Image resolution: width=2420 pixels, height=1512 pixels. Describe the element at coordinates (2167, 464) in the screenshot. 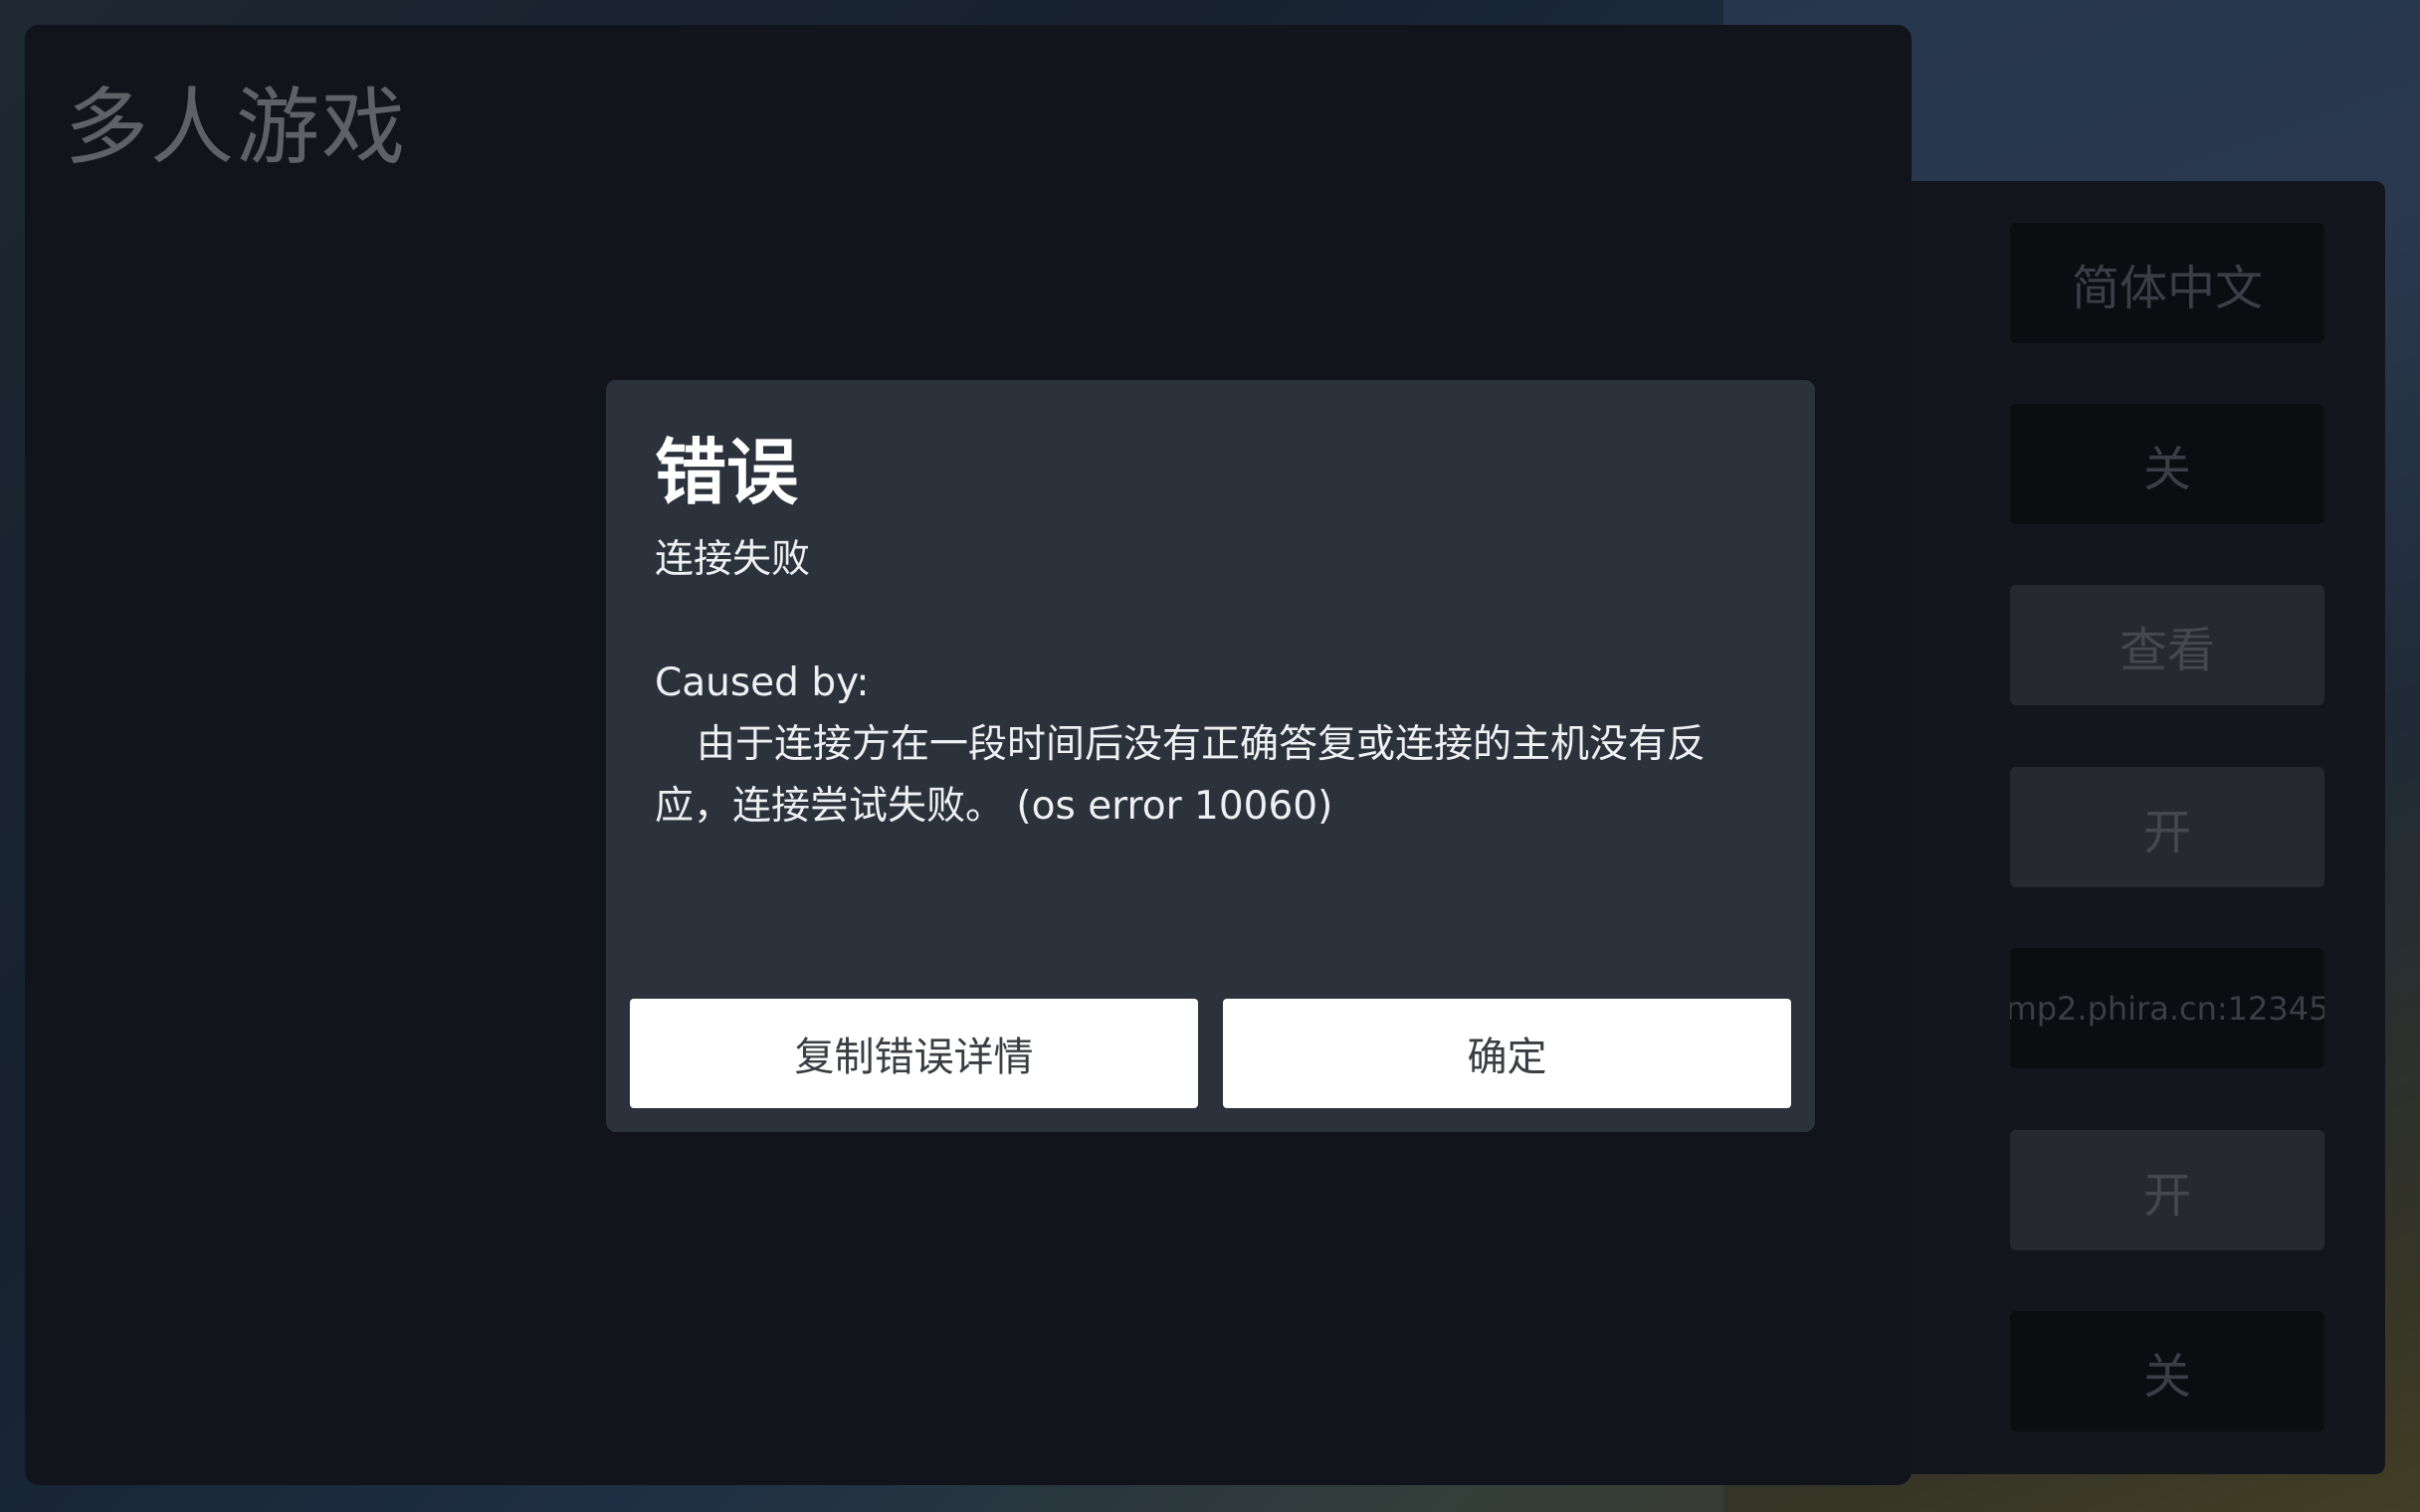

I see `toggle-button-1: 关` at that location.